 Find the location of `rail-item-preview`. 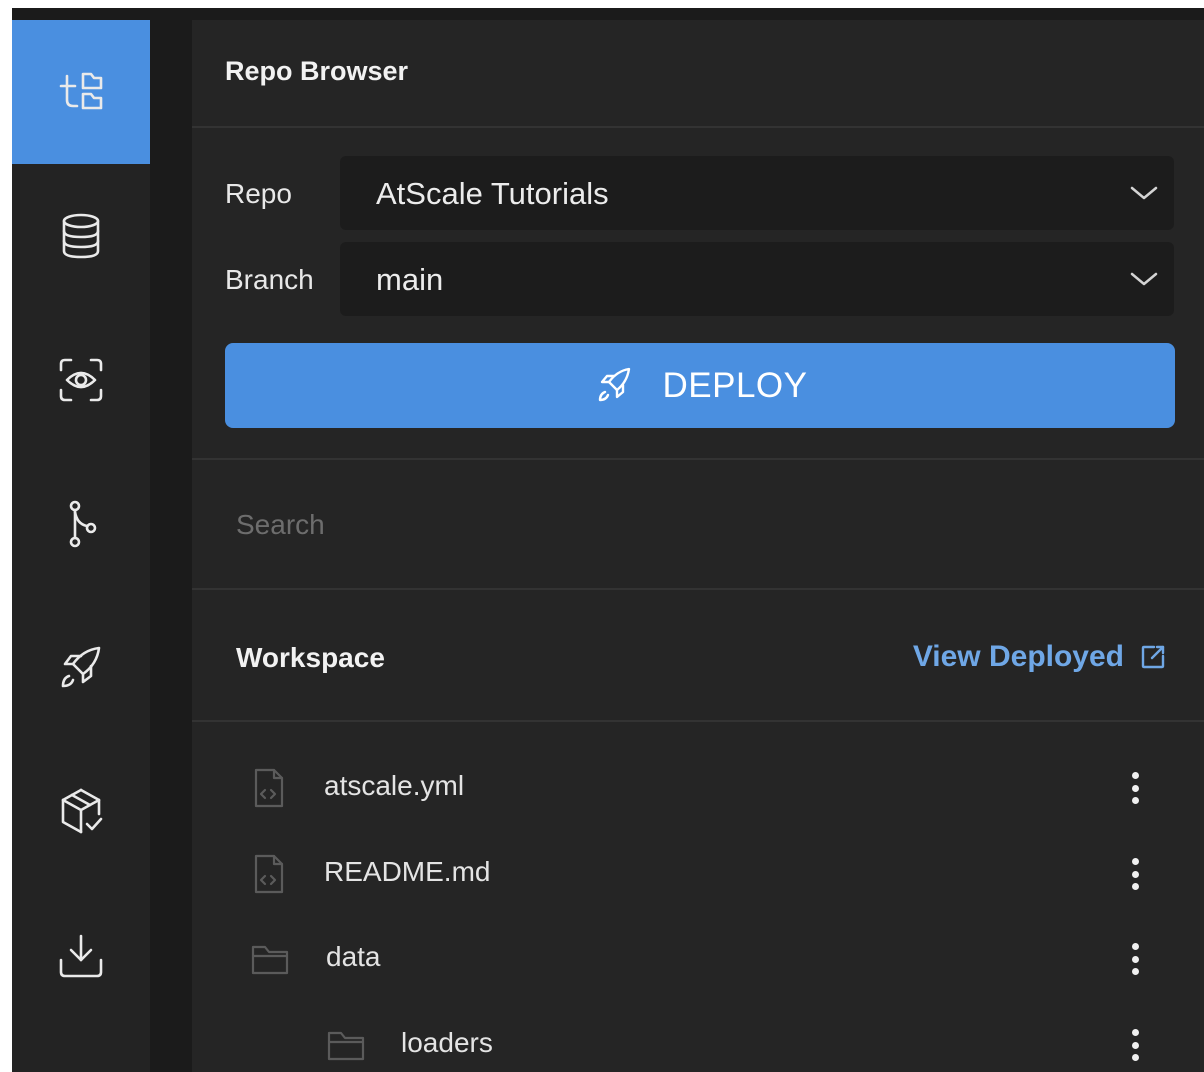

rail-item-preview is located at coordinates (81, 380).